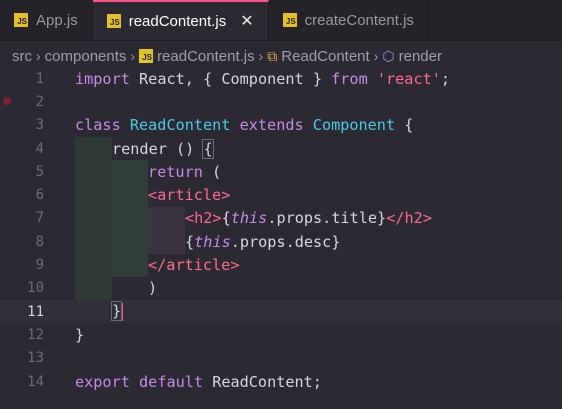  I want to click on code-line: 14 export default ReadContent;, so click(281, 381).